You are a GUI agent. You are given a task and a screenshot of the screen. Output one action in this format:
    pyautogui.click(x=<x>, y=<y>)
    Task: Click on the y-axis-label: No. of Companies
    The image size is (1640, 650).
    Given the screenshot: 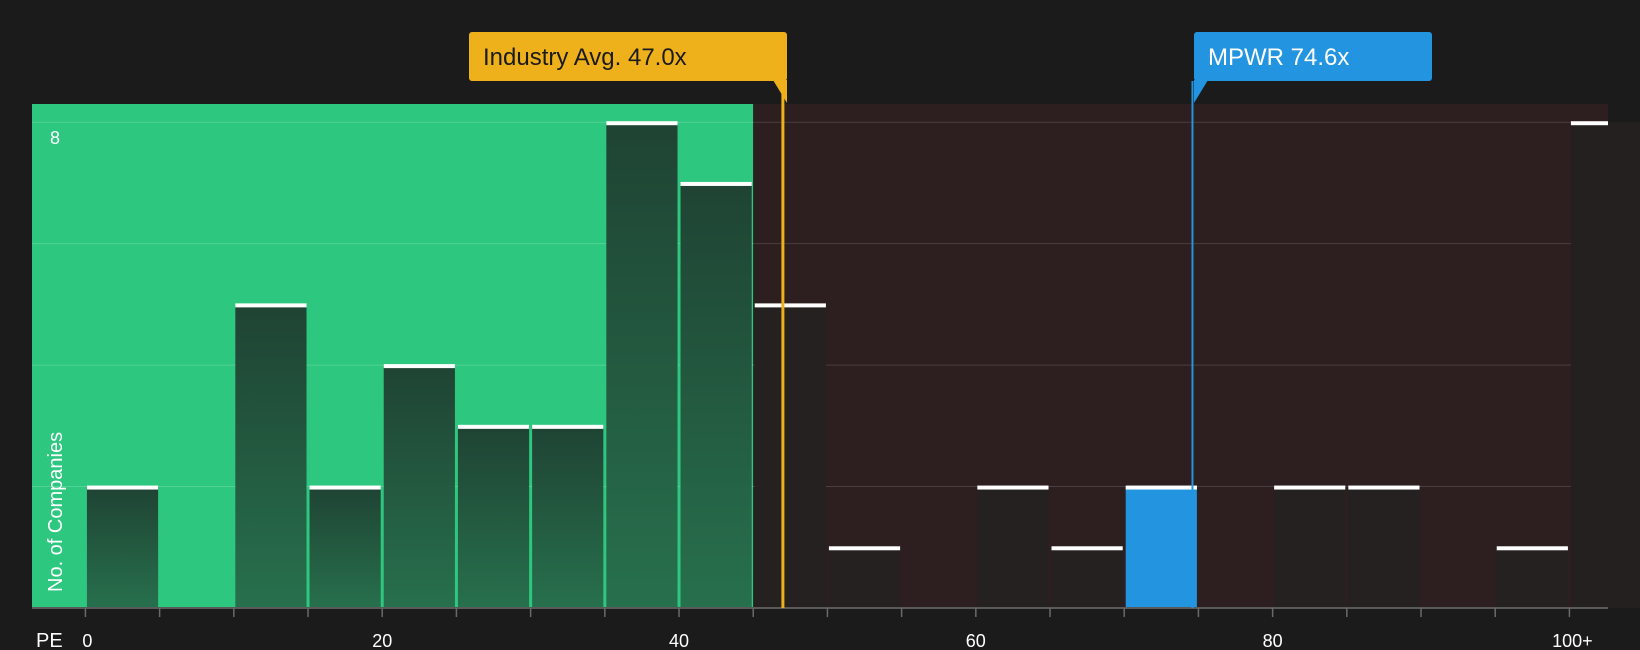 What is the action you would take?
    pyautogui.click(x=56, y=512)
    